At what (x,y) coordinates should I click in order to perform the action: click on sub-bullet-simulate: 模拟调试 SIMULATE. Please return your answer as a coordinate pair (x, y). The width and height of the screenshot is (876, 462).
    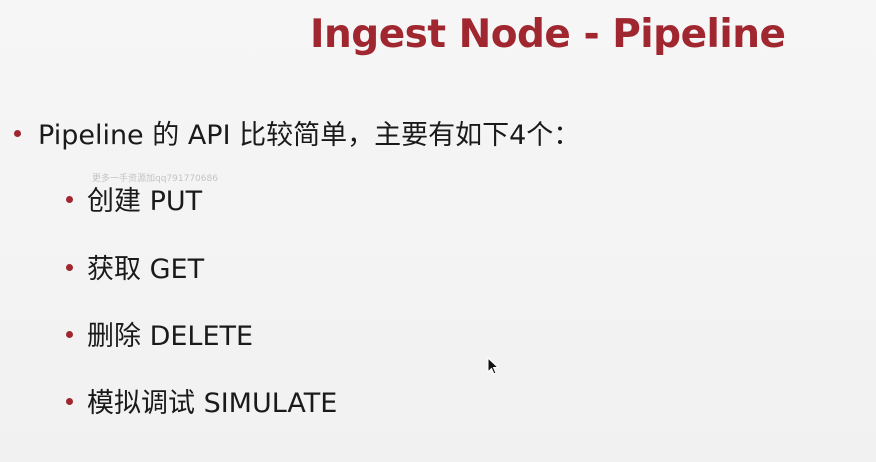
    Looking at the image, I should click on (201, 400).